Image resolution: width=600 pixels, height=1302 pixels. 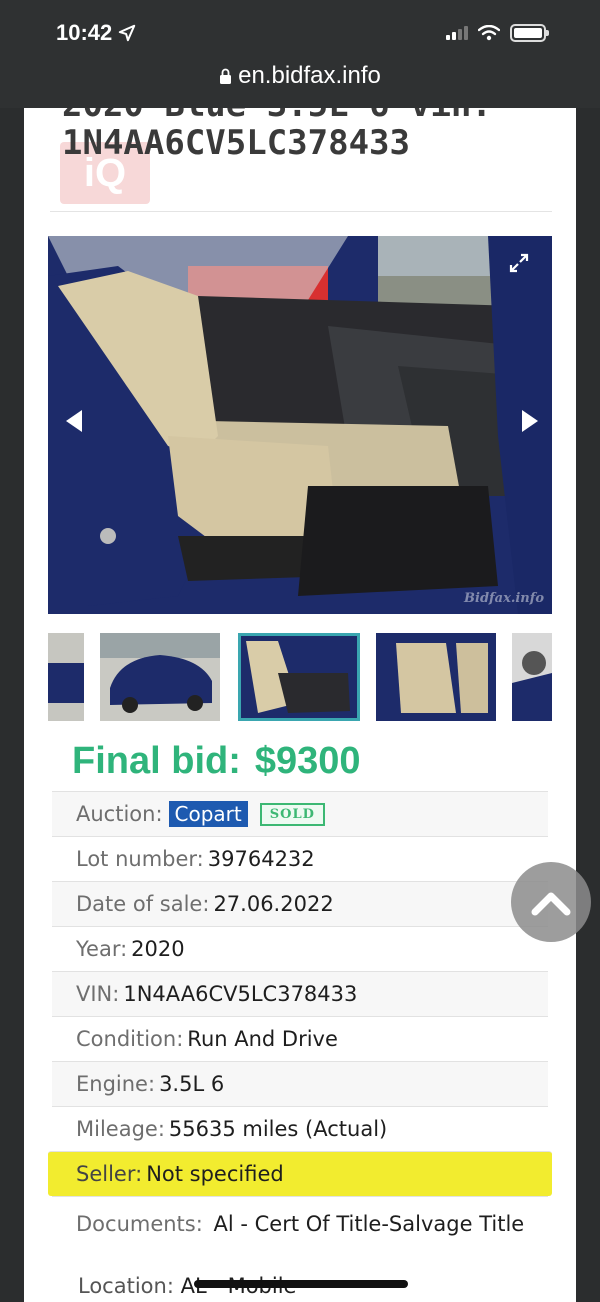 I want to click on detail-row-mileage: Mileage: 55635 miles (Actual), so click(x=300, y=1128).